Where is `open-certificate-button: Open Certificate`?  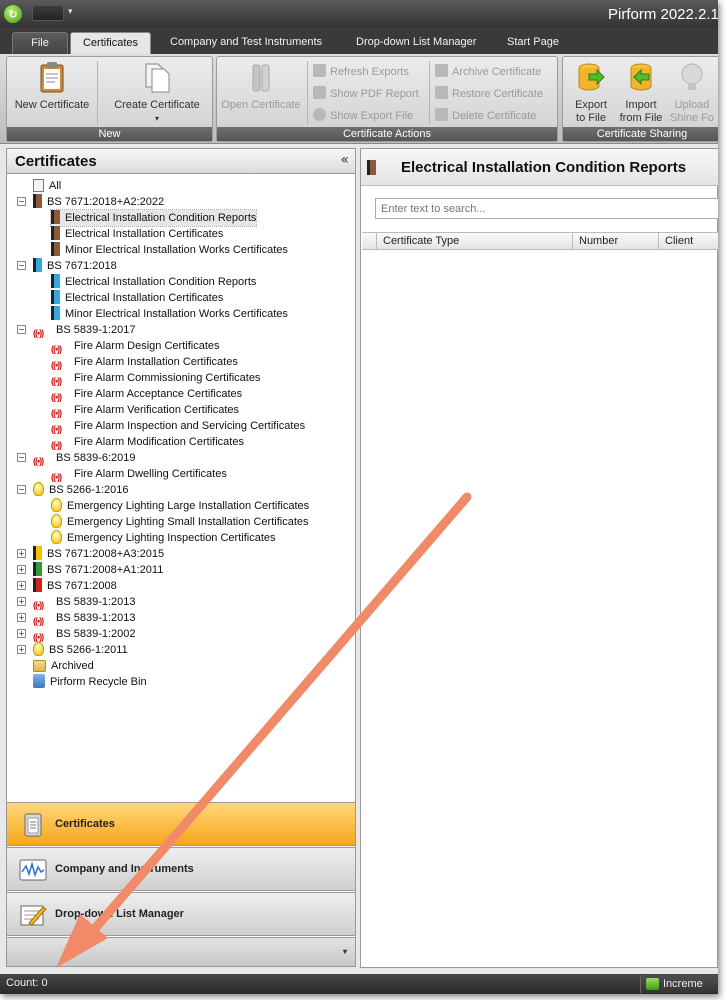 open-certificate-button: Open Certificate is located at coordinates (261, 86).